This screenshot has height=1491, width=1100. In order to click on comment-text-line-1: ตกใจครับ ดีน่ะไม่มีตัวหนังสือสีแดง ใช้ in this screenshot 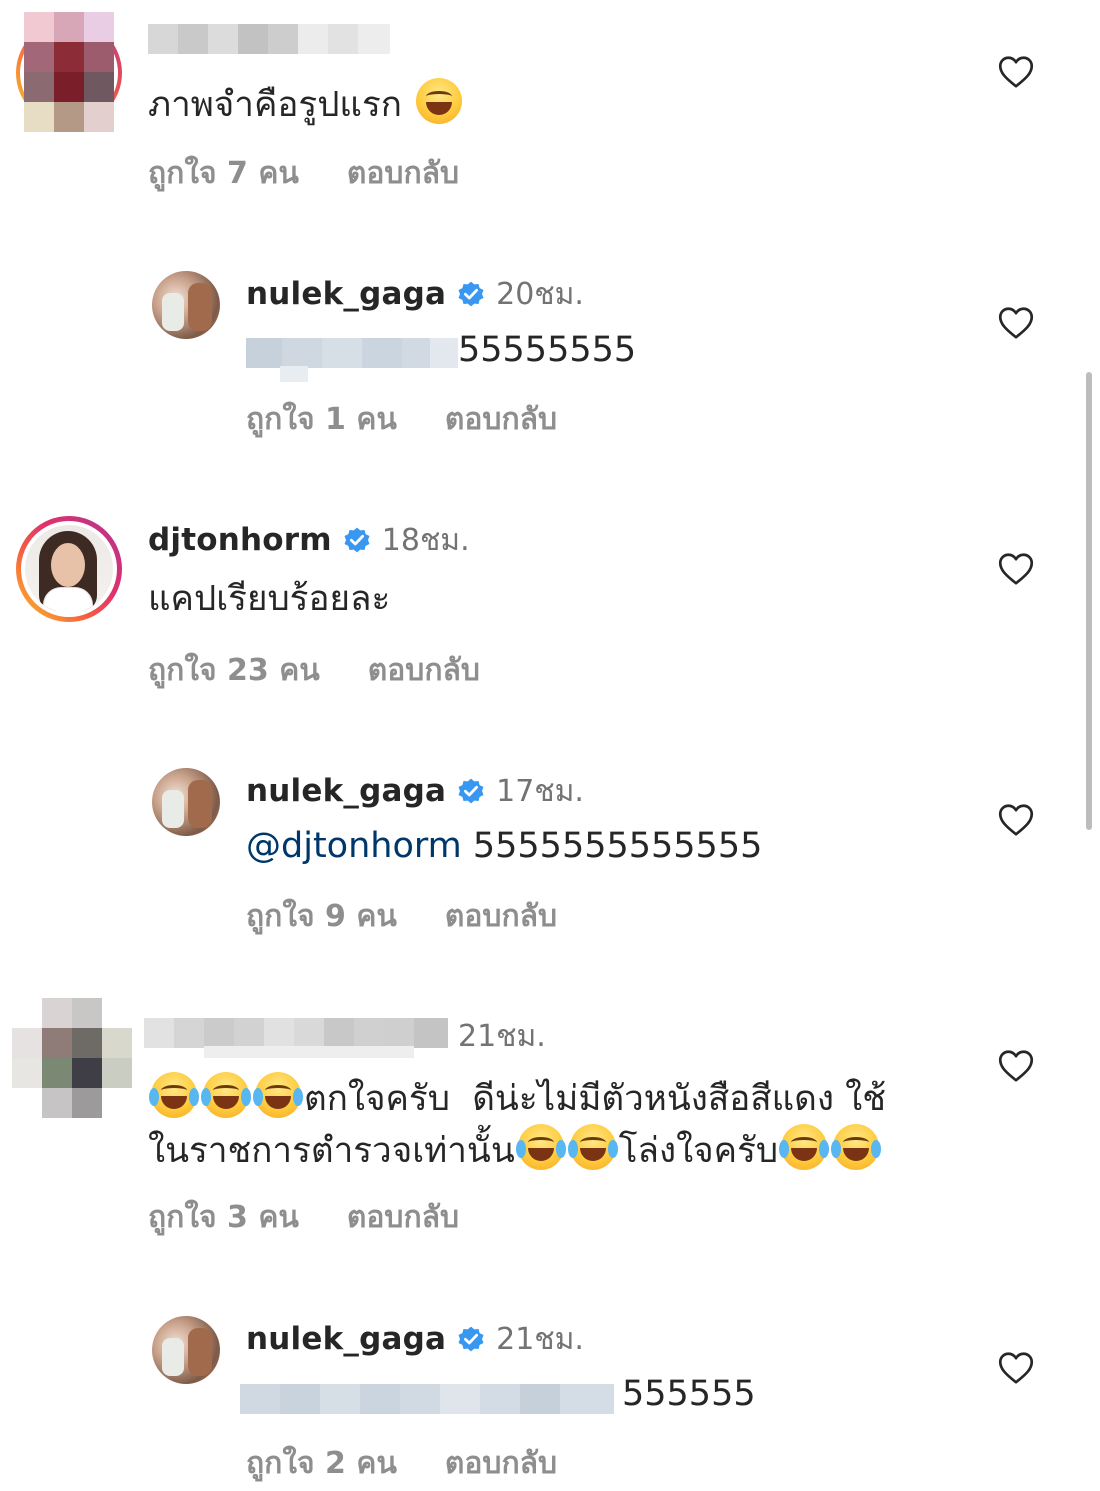, I will do `click(517, 1098)`.